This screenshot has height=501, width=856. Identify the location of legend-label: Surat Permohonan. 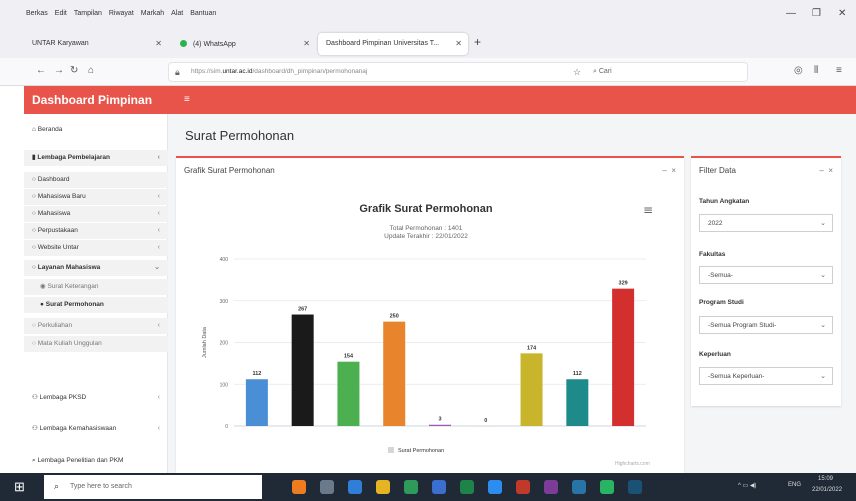
(421, 451).